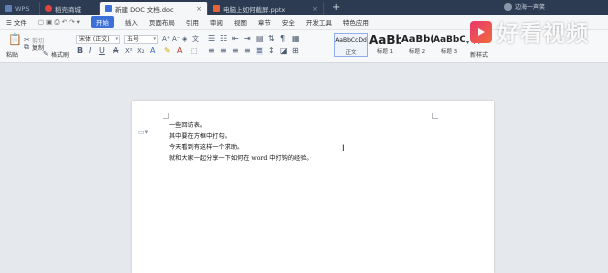 This screenshot has height=273, width=608. I want to click on distribute-icon: ≣, so click(259, 51).